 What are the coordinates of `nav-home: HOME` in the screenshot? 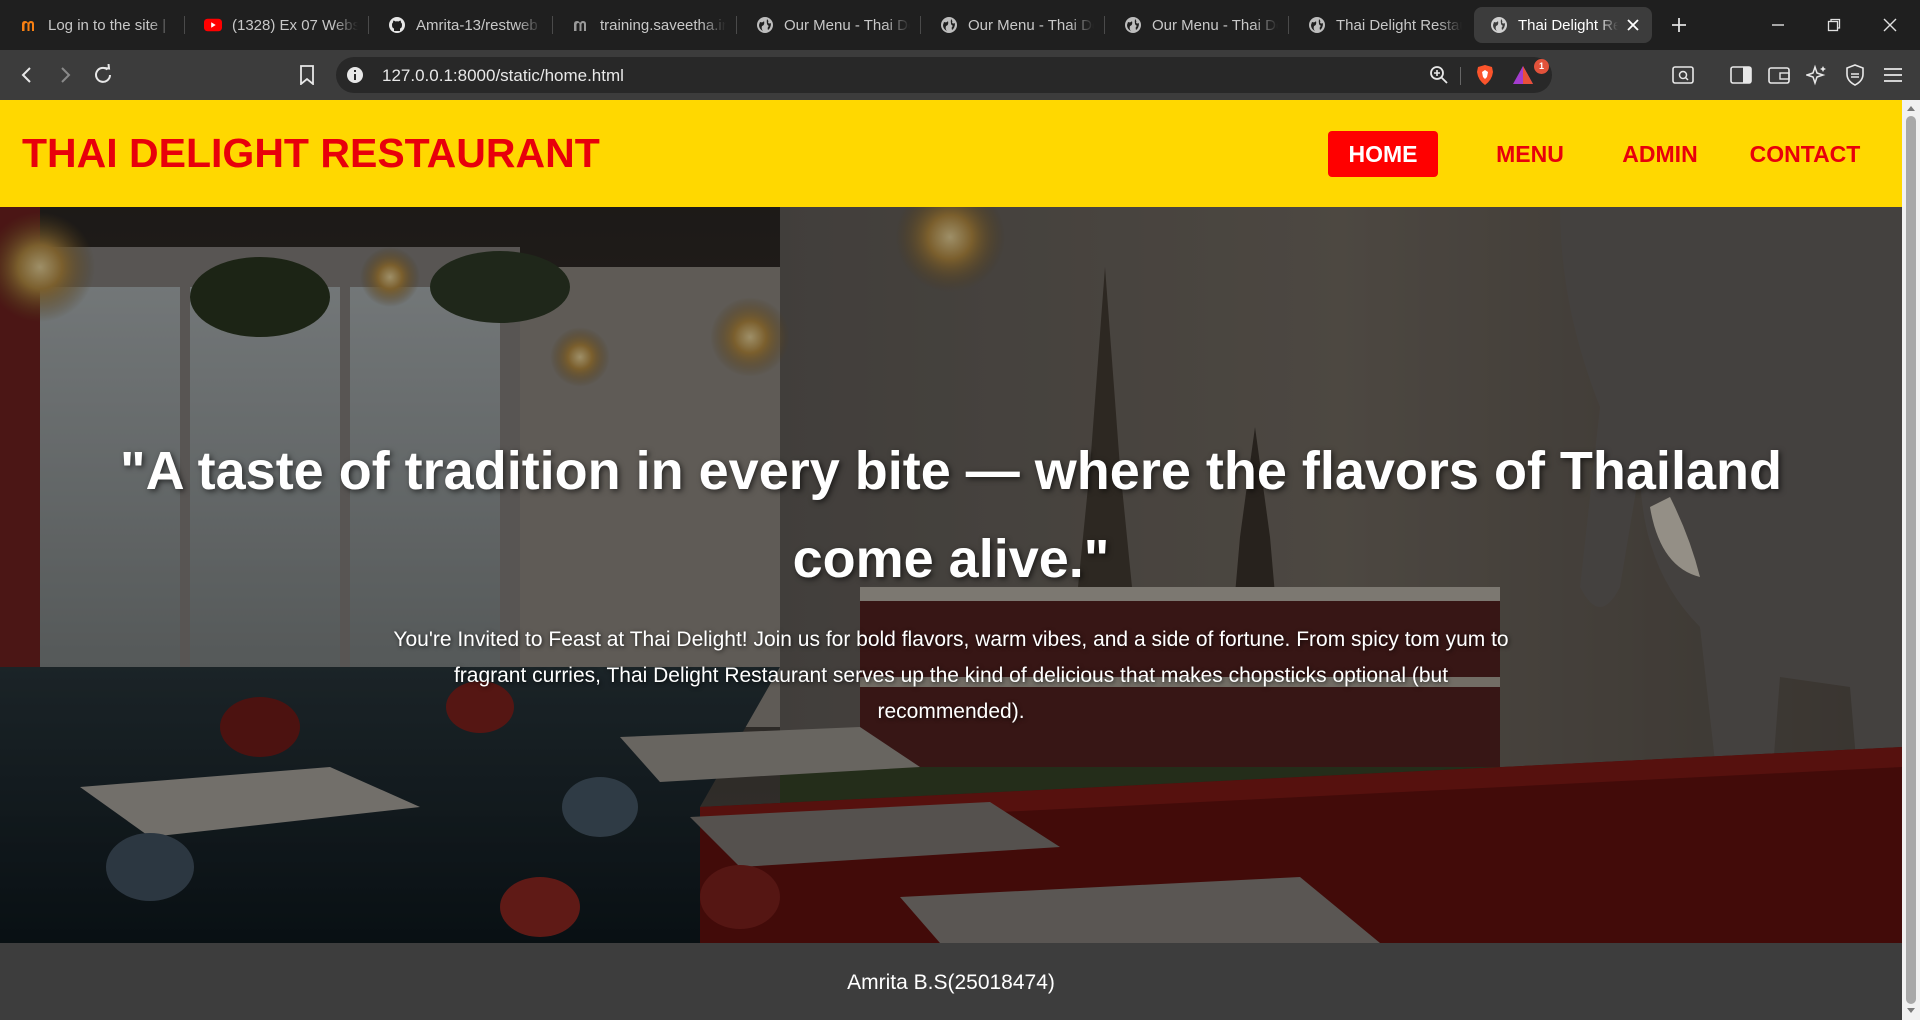 It's located at (1383, 154).